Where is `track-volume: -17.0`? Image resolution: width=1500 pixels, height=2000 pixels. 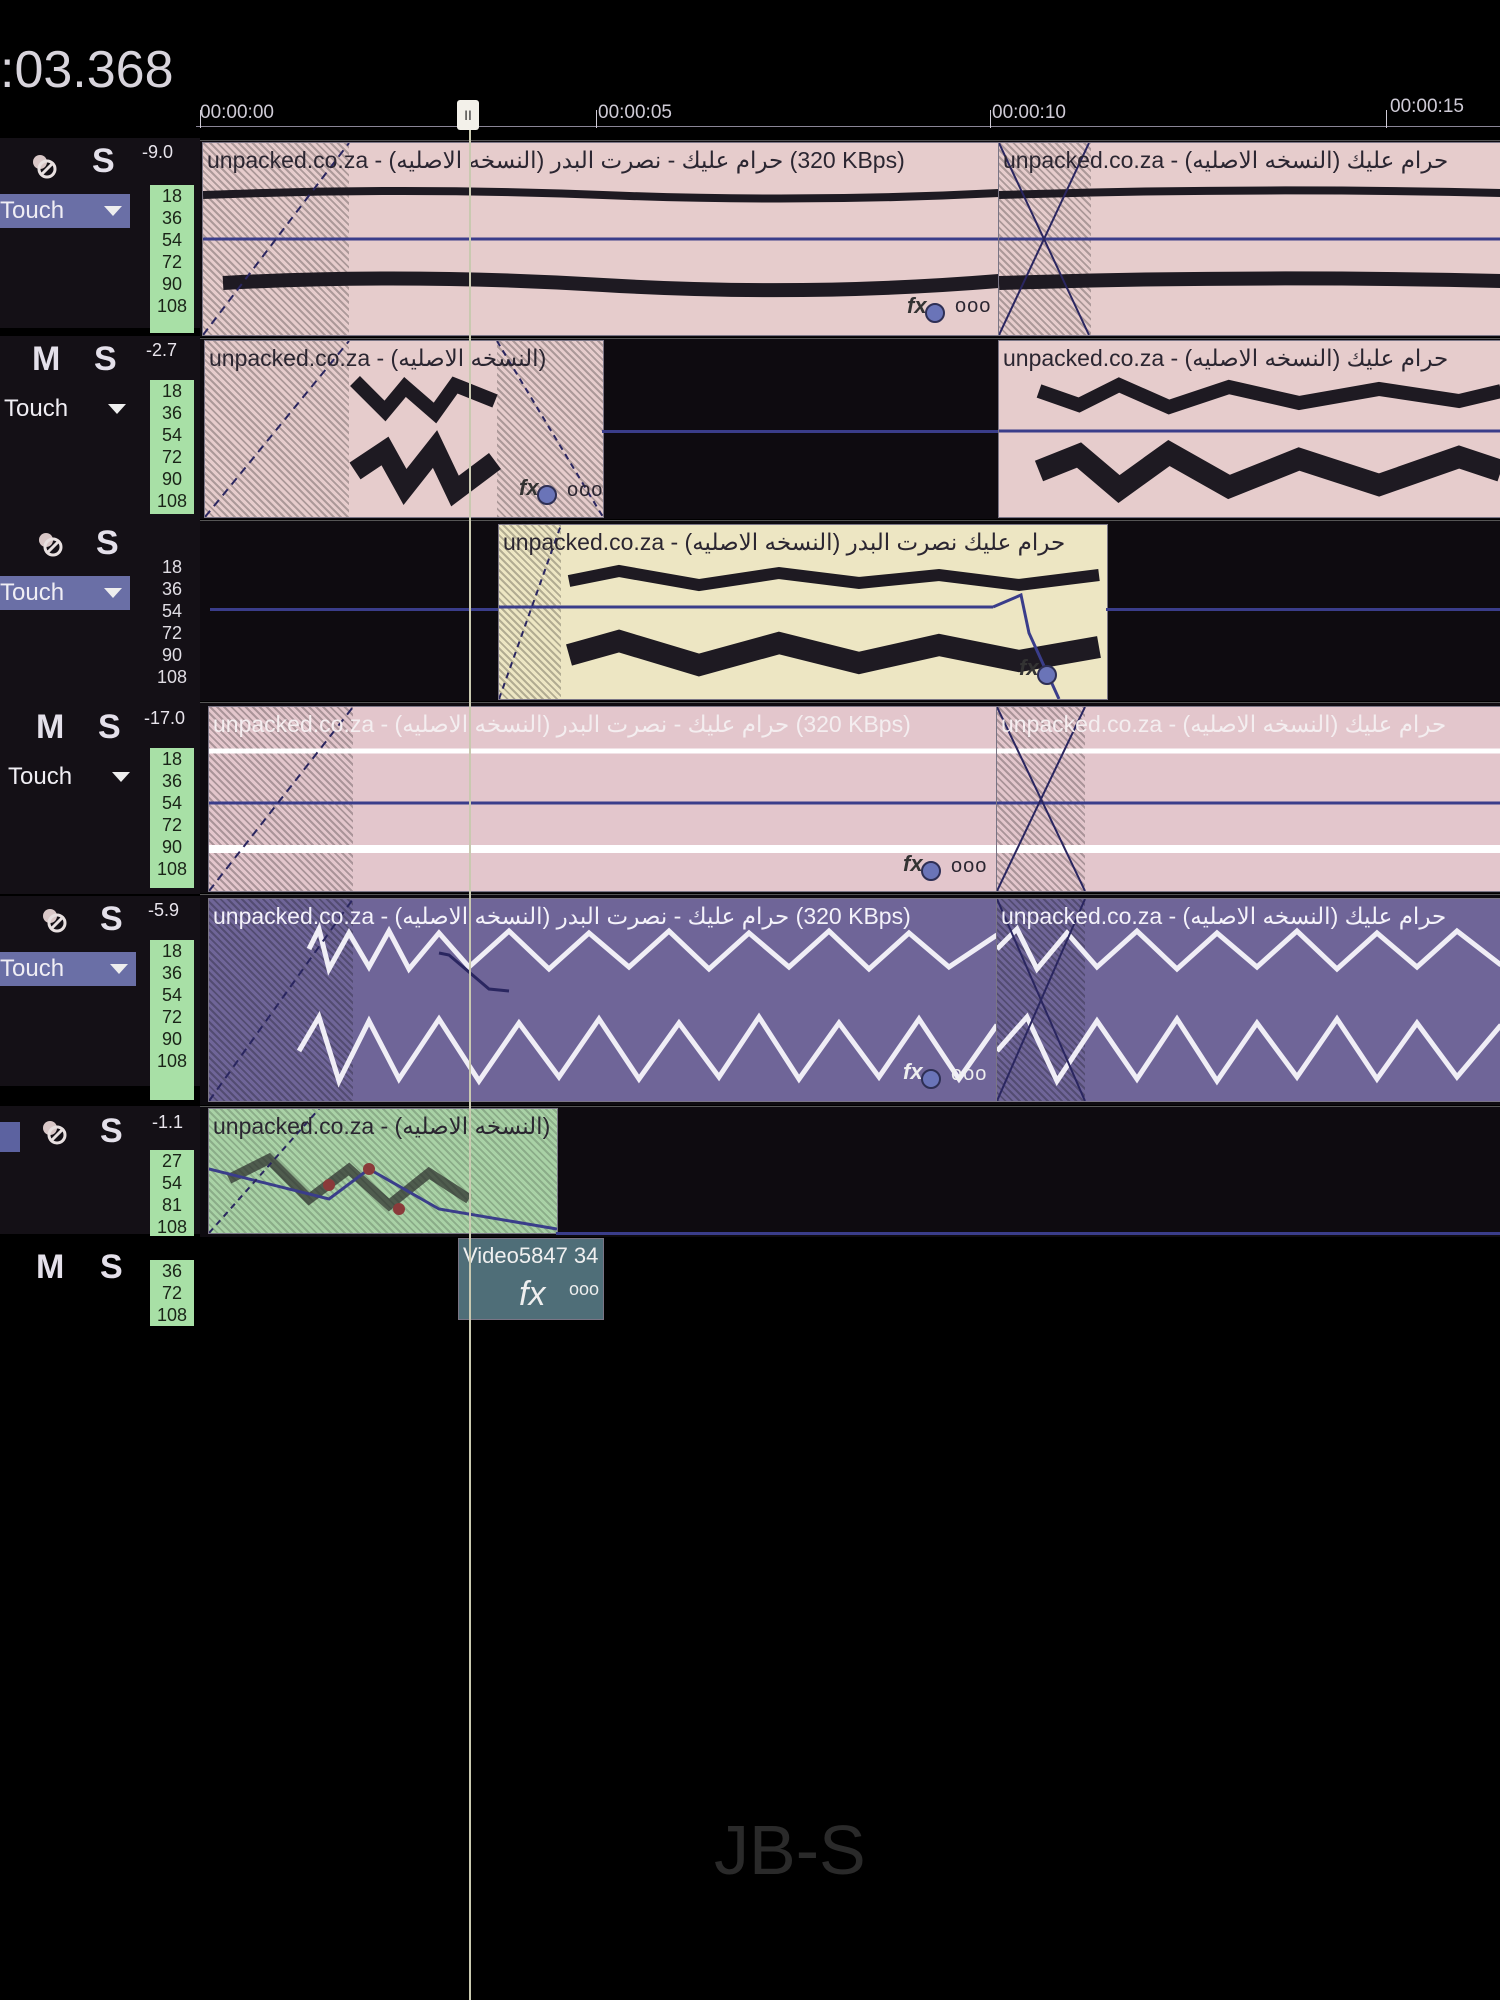 track-volume: -17.0 is located at coordinates (164, 718).